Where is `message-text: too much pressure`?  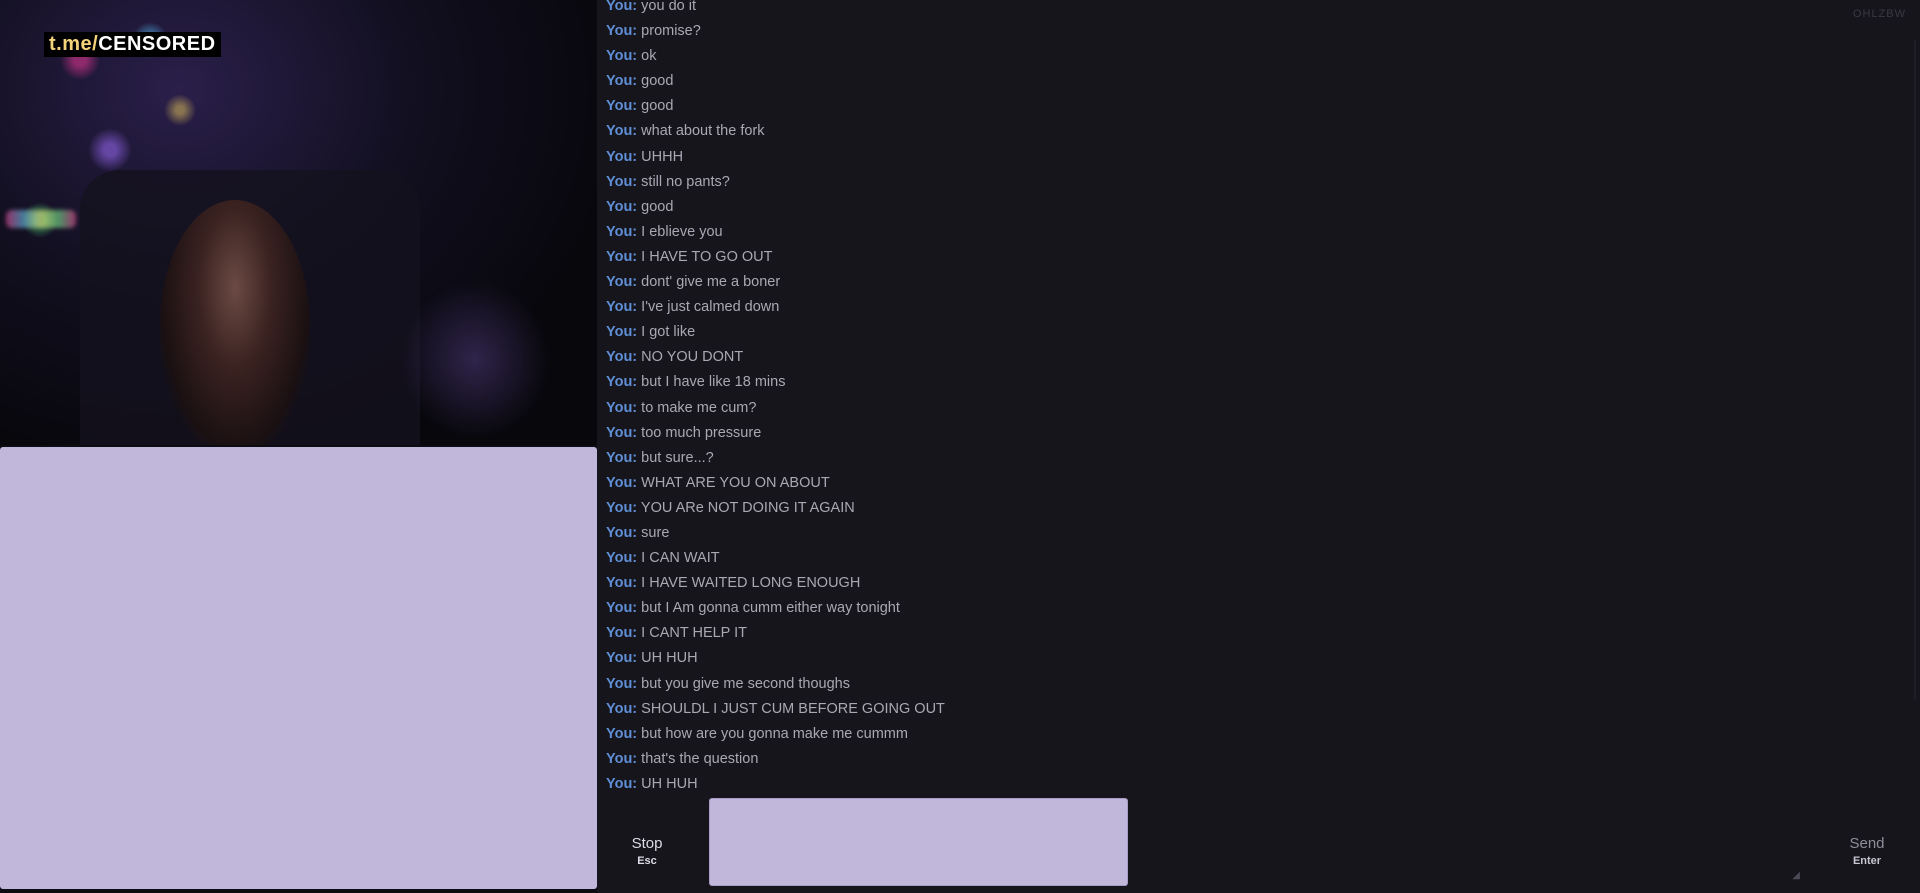
message-text: too much pressure is located at coordinates (701, 432).